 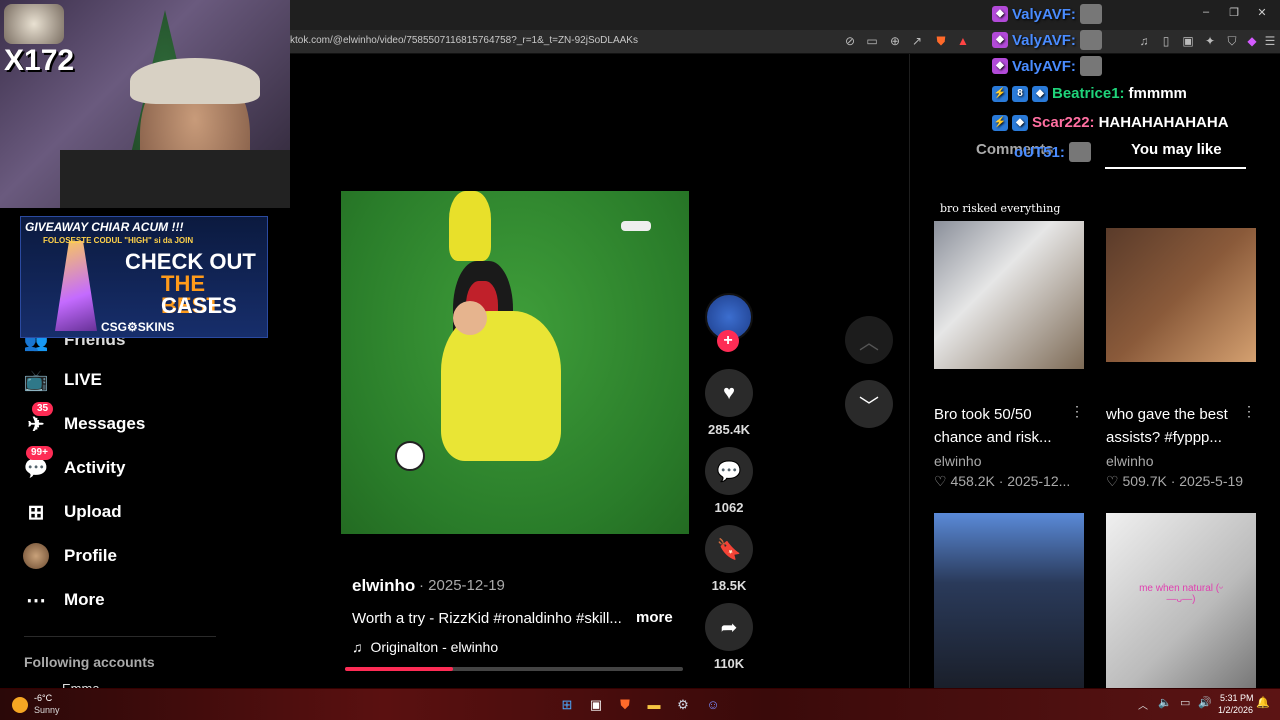 What do you see at coordinates (38, 420) in the screenshot?
I see `messages-icon: ✈ 35` at bounding box center [38, 420].